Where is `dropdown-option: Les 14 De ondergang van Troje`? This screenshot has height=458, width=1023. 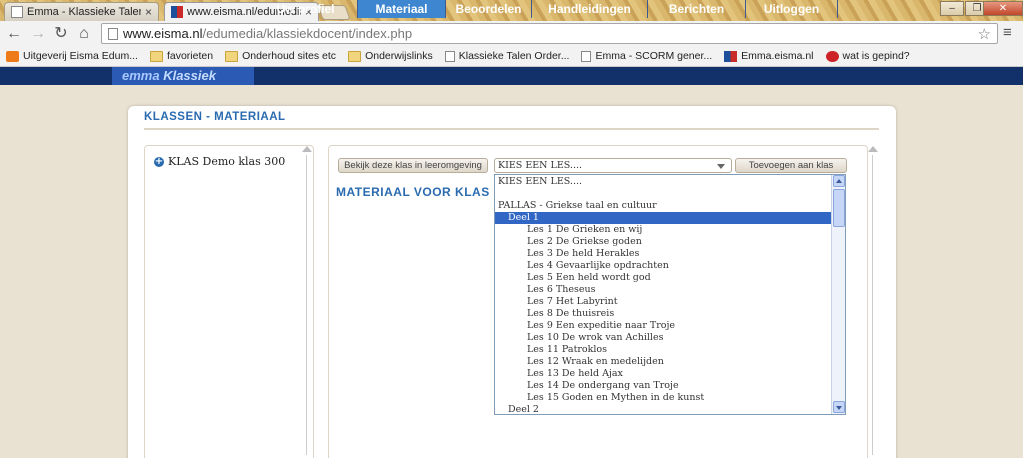
dropdown-option: Les 14 De ondergang van Troje is located at coordinates (663, 386).